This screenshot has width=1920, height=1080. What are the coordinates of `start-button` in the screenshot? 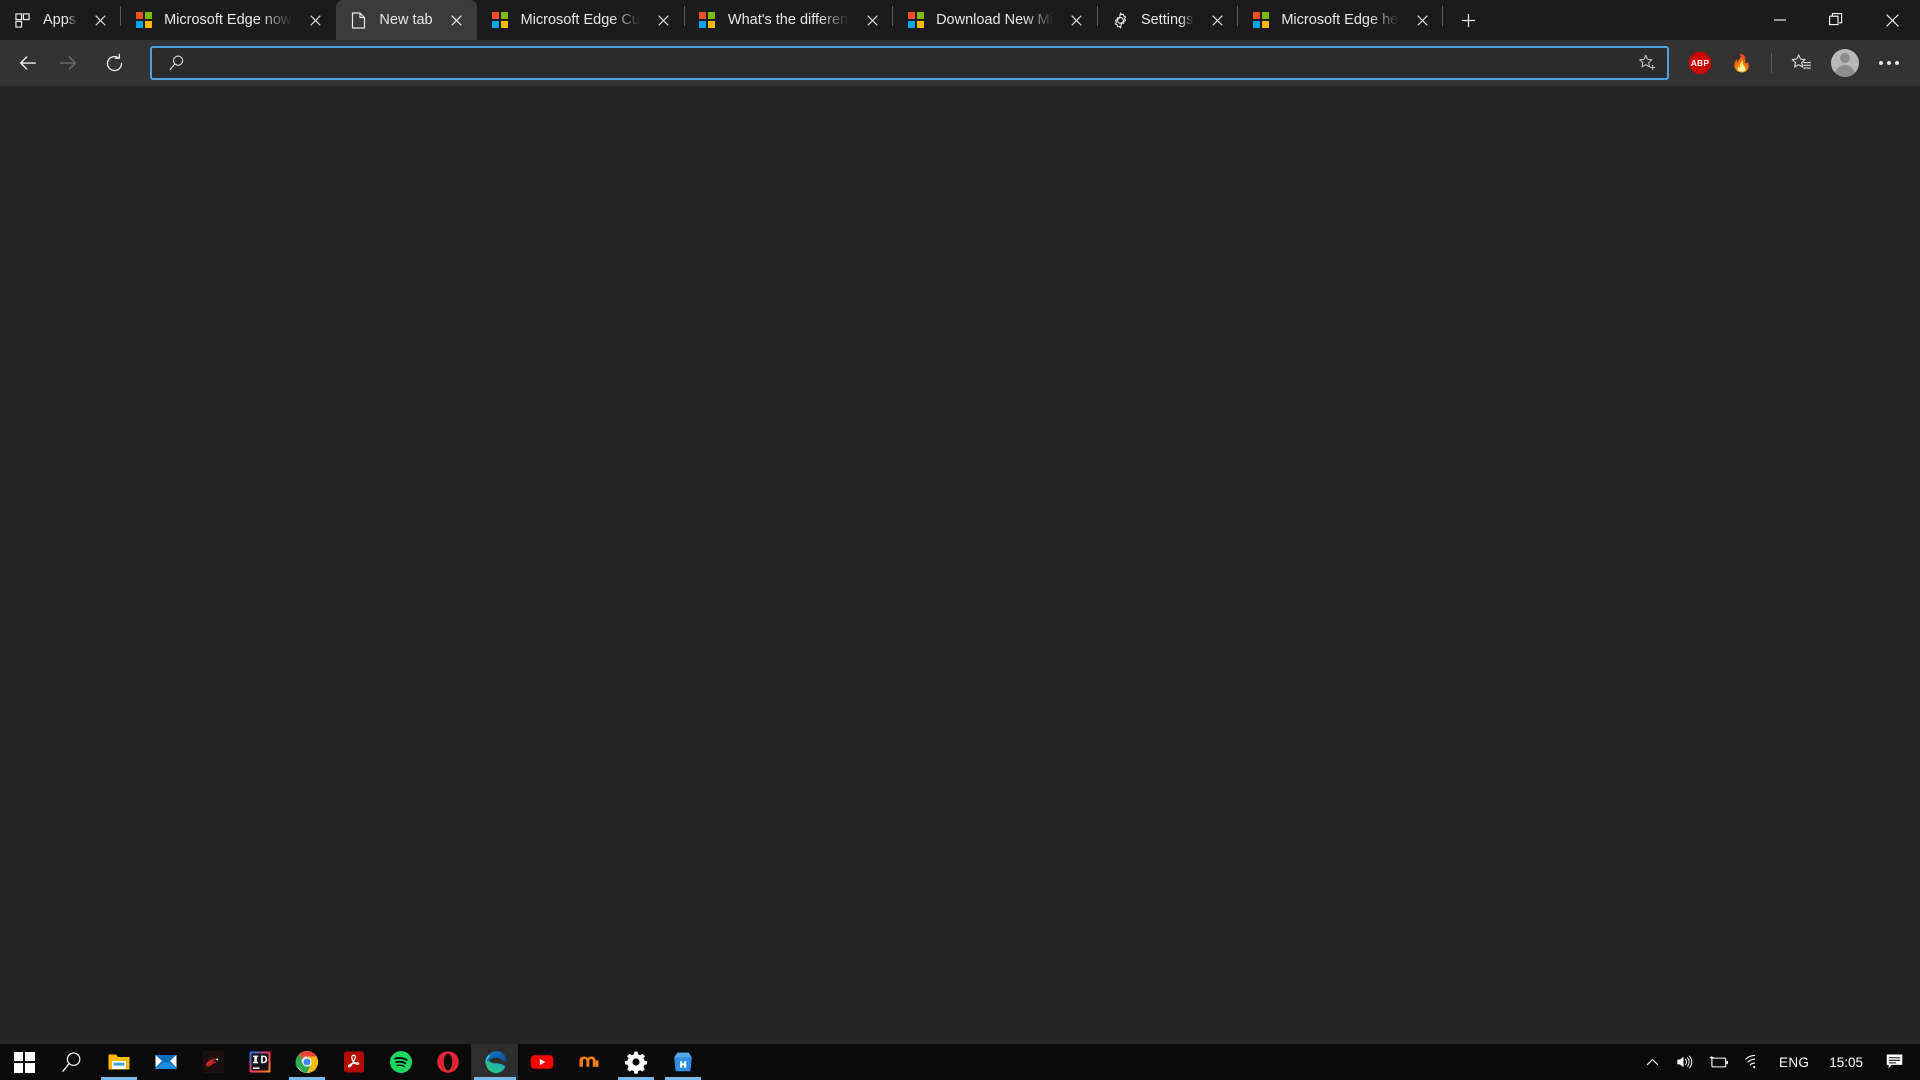 It's located at (24, 1062).